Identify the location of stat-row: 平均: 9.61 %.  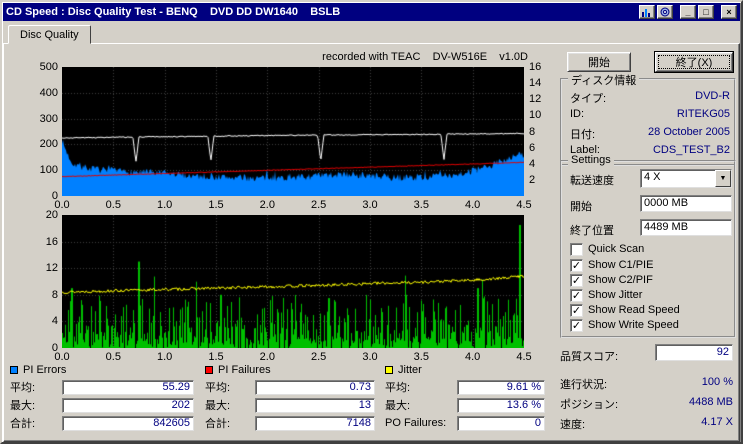
(465, 387).